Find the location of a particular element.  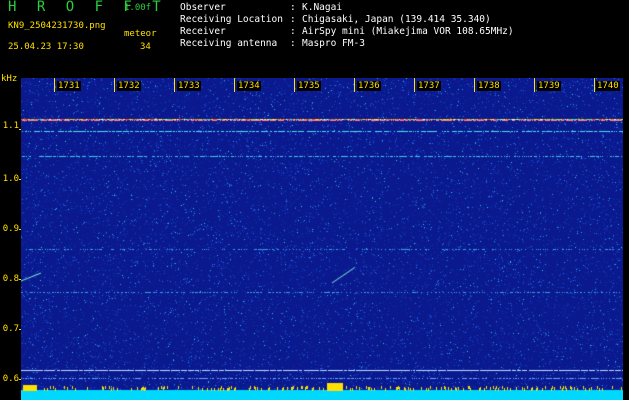

y-tick-label: 1.1 is located at coordinates (10, 126).